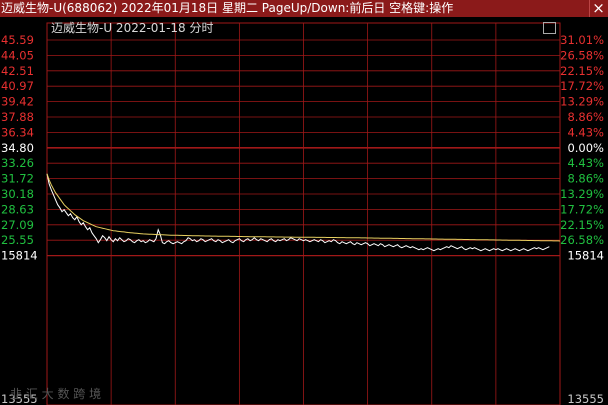  I want to click on price-tick-label: 31.72, so click(17, 179).